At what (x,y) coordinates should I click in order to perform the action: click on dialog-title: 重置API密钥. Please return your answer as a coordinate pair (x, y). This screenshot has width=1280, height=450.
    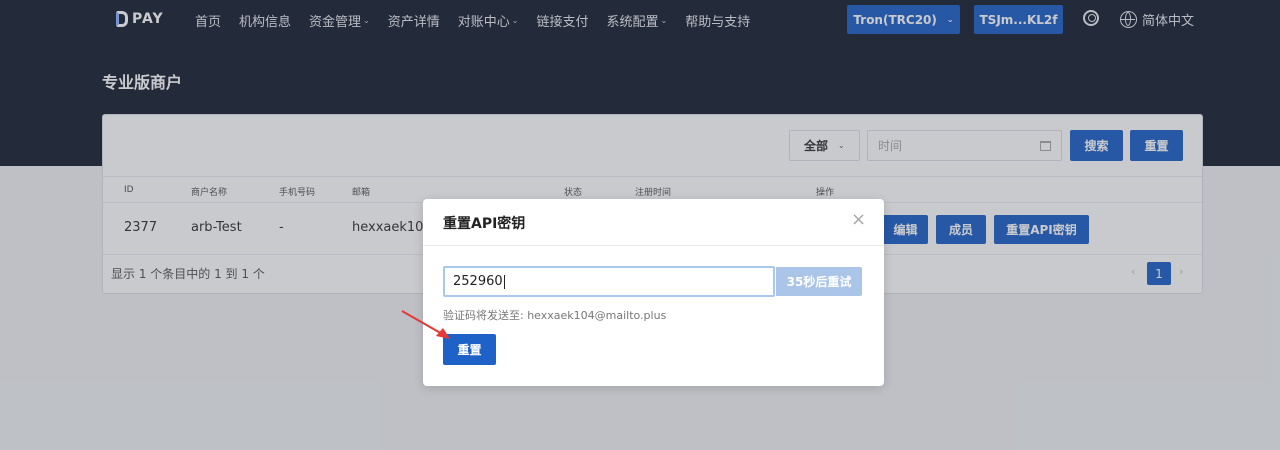
    Looking at the image, I should click on (484, 224).